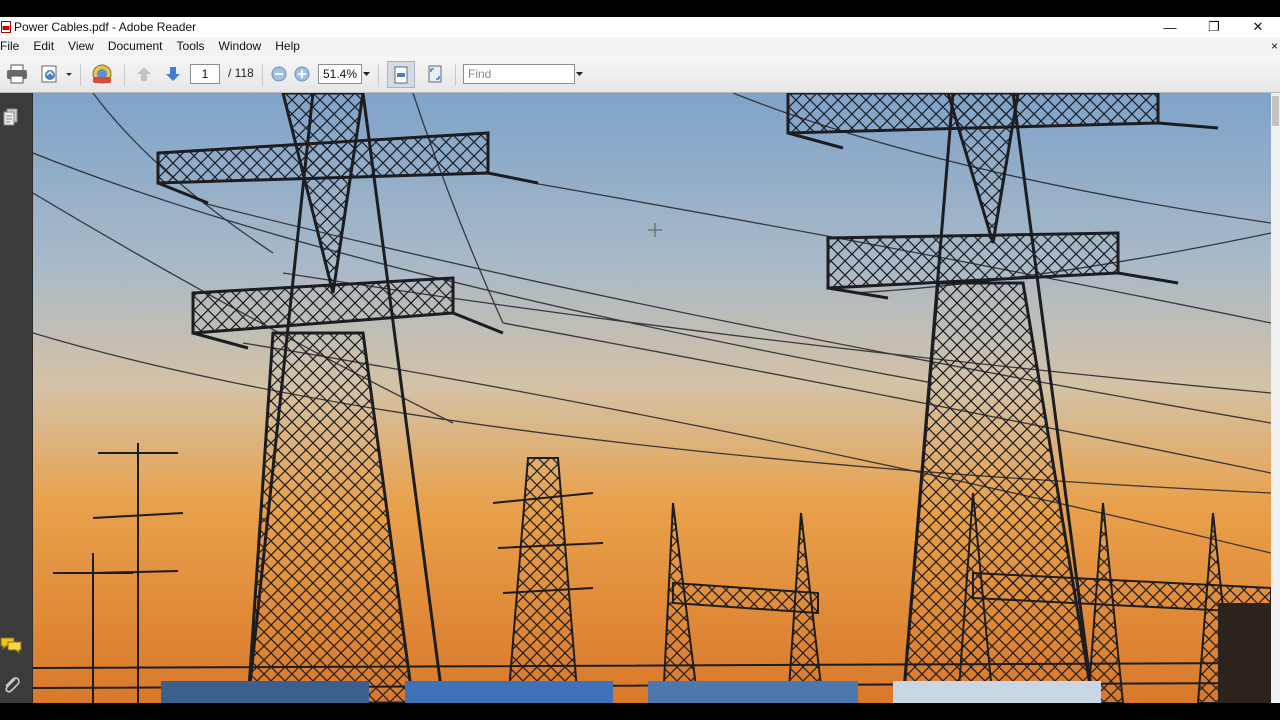 This screenshot has width=1280, height=720. Describe the element at coordinates (6, 27) in the screenshot. I see `pdf-file-icon` at that location.